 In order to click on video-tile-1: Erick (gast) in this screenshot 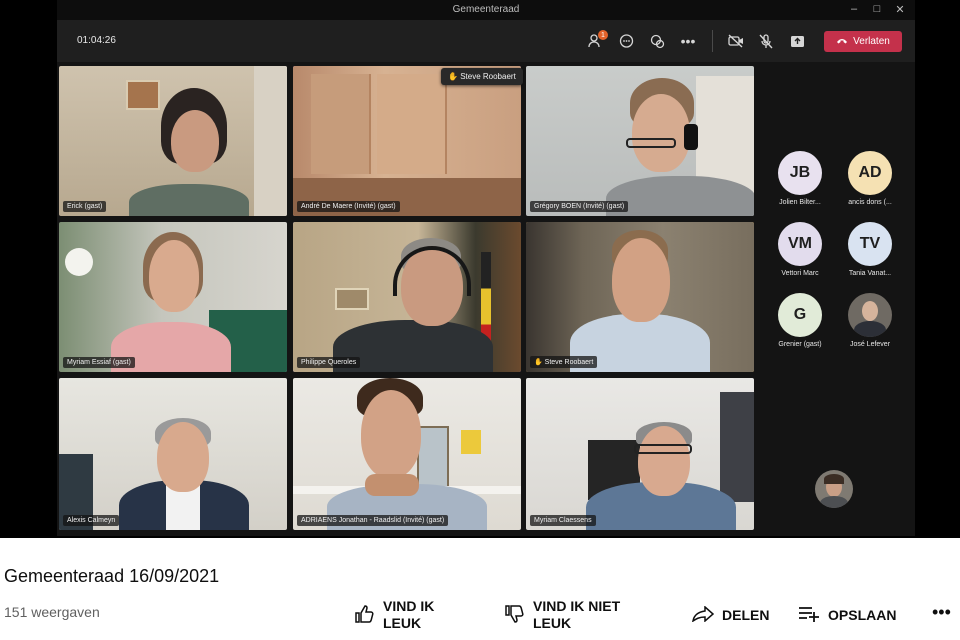, I will do `click(173, 141)`.